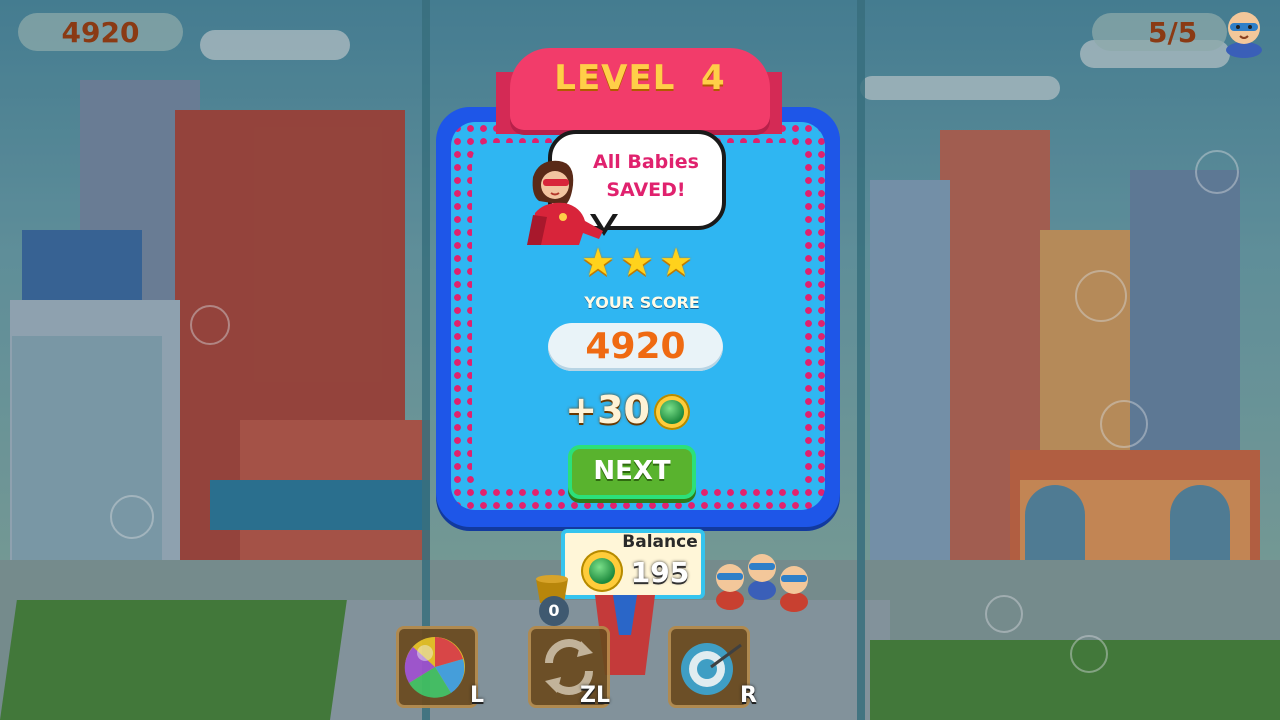 This screenshot has height=720, width=1280. What do you see at coordinates (642, 302) in the screenshot?
I see `score-label: YOUR SCORE` at bounding box center [642, 302].